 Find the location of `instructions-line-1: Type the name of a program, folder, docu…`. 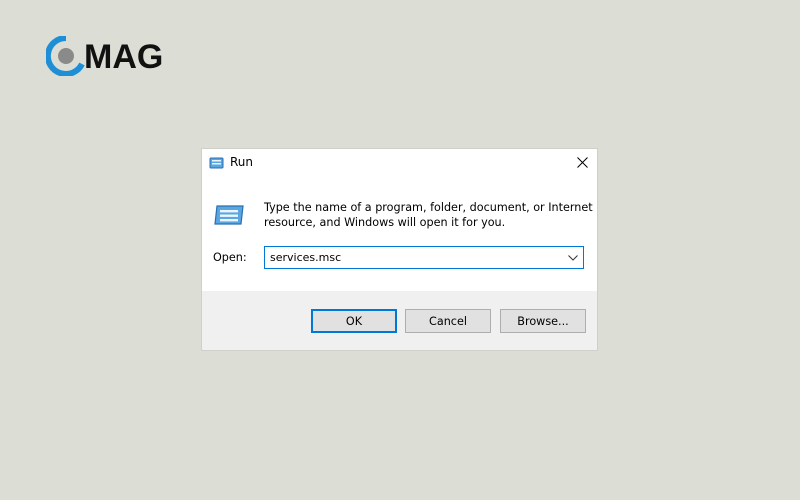

instructions-line-1: Type the name of a program, folder, docu… is located at coordinates (428, 207).